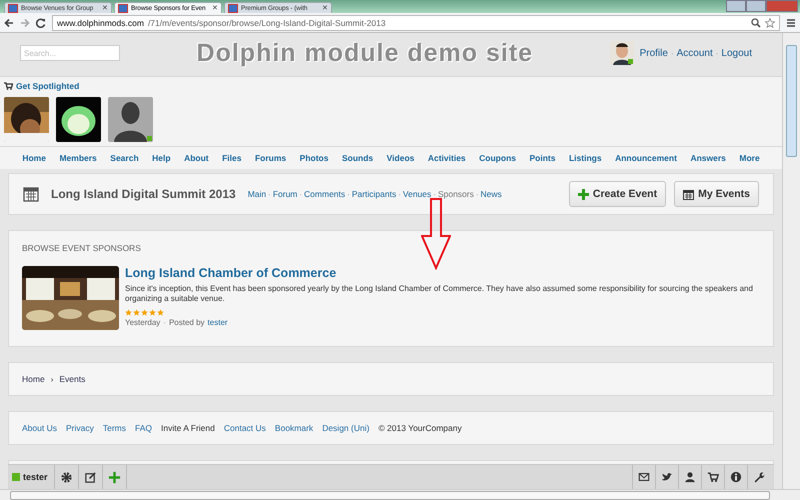 The width and height of the screenshot is (800, 500). Describe the element at coordinates (245, 428) in the screenshot. I see `footer-link: Contact Us` at that location.